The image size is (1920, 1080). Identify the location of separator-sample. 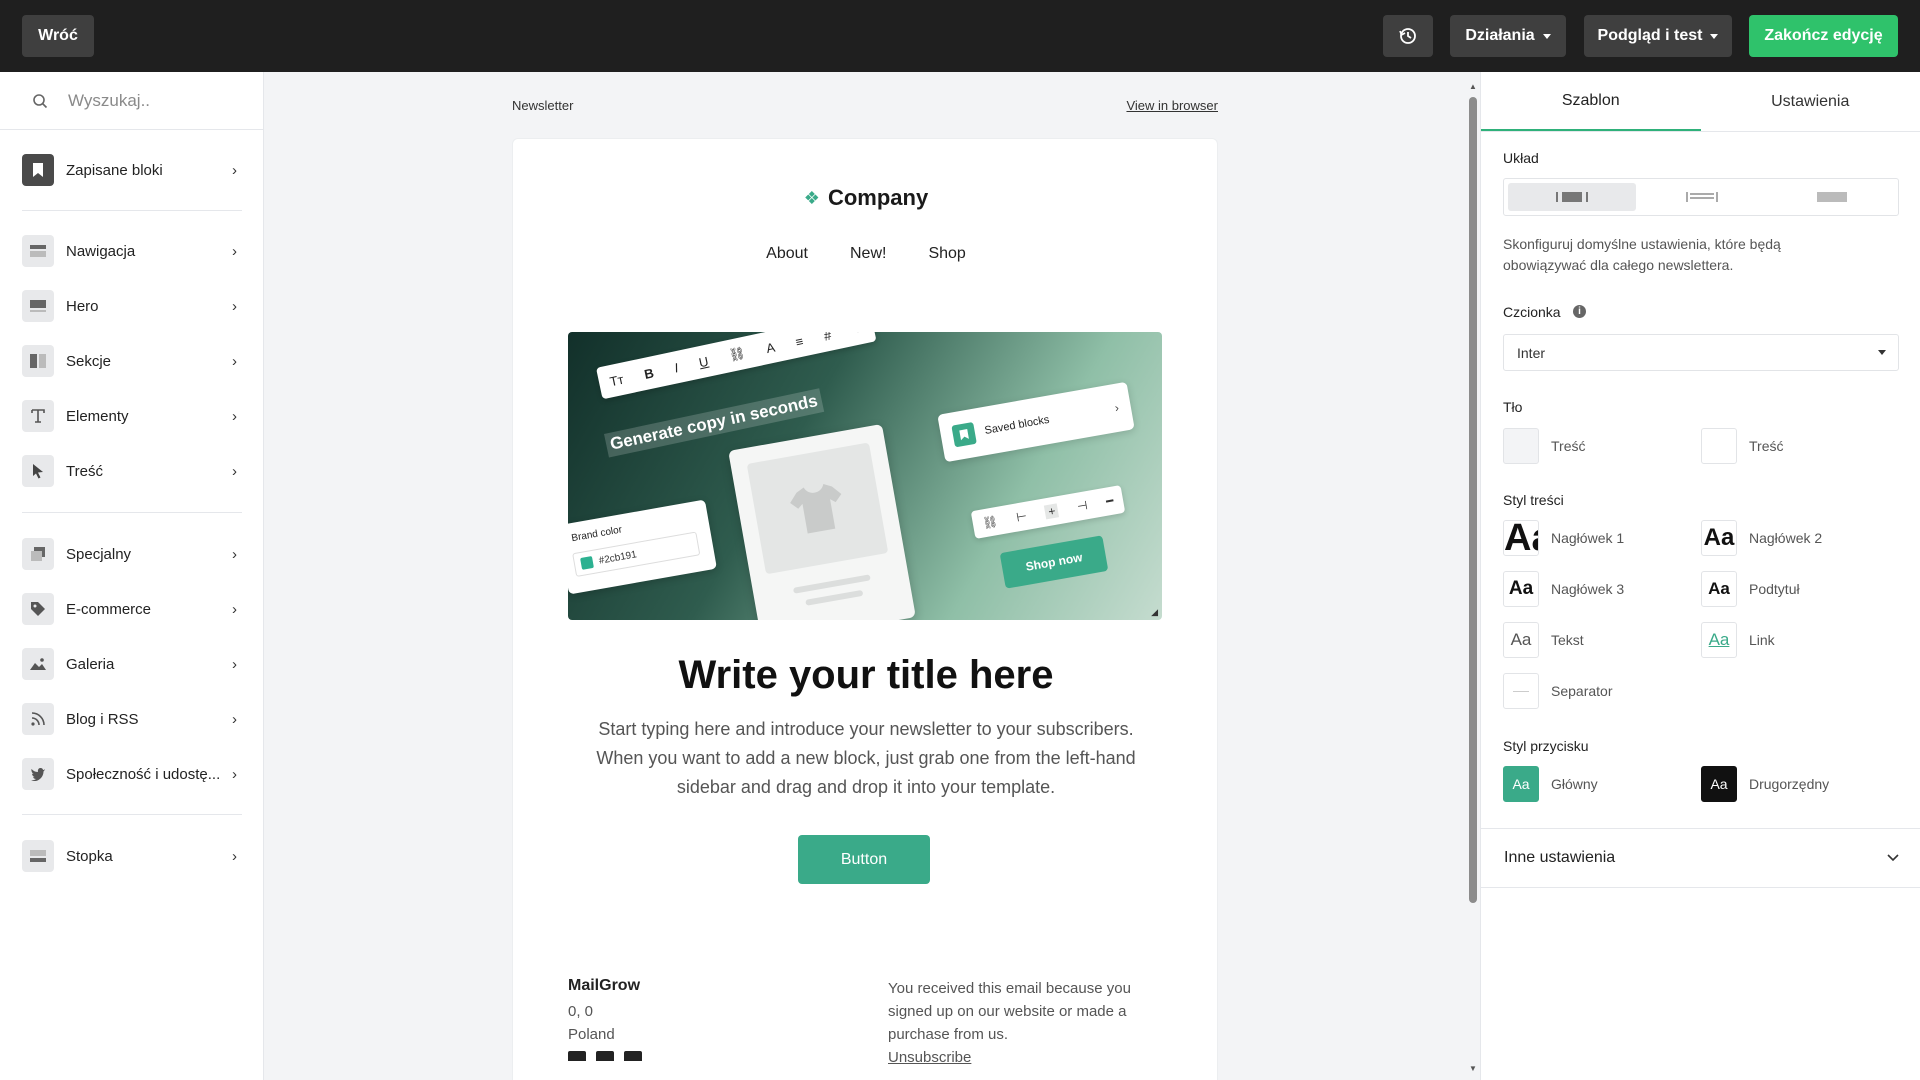
(1521, 691).